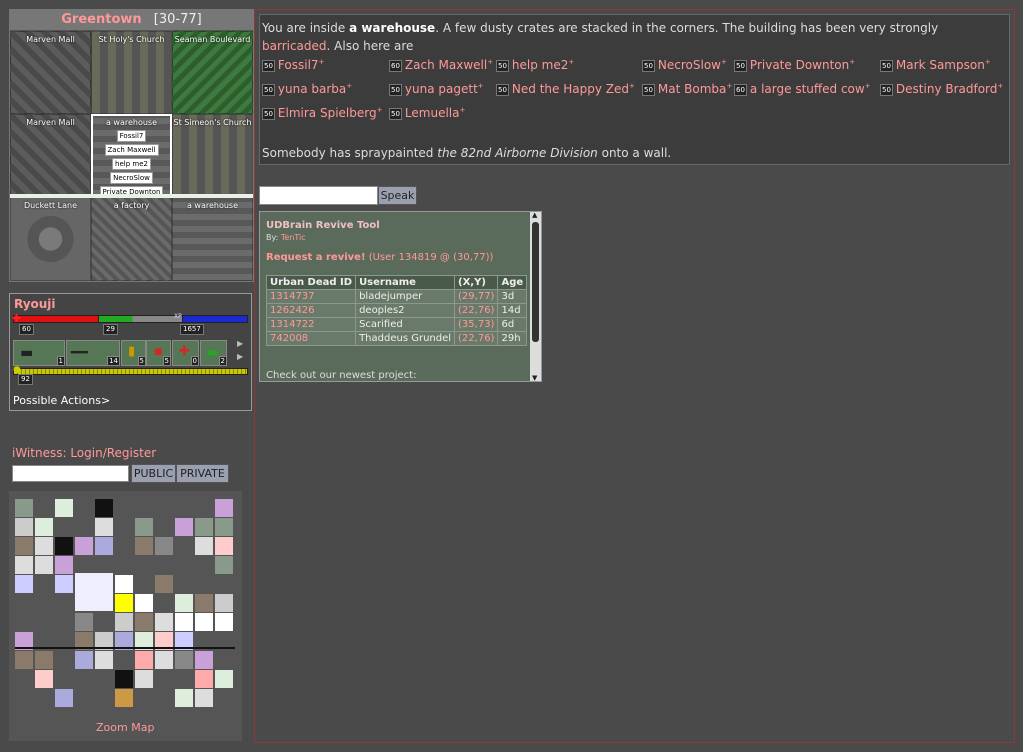 This screenshot has width=1023, height=752. I want to click on revive-cell: 1314722, so click(311, 324).